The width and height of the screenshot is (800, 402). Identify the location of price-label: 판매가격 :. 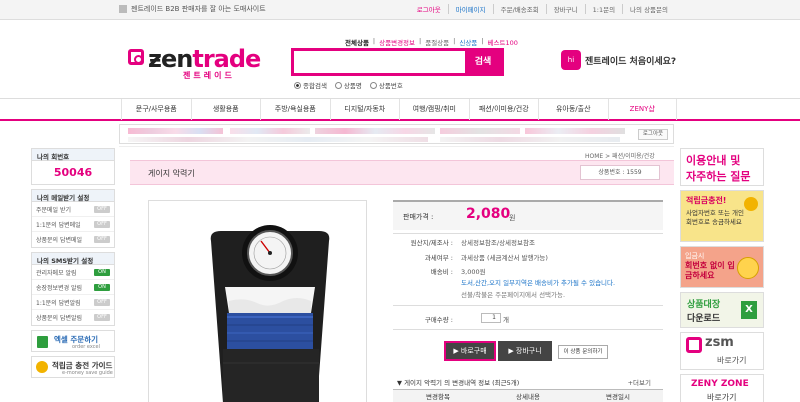
(418, 217).